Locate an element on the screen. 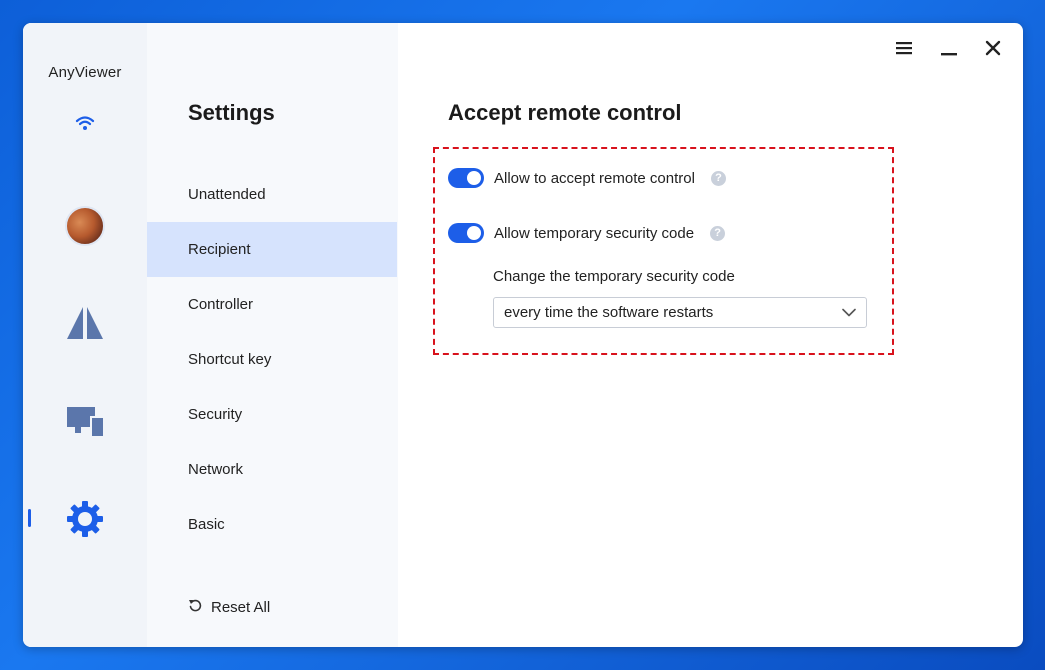 The width and height of the screenshot is (1045, 670). devices-icon is located at coordinates (85, 421).